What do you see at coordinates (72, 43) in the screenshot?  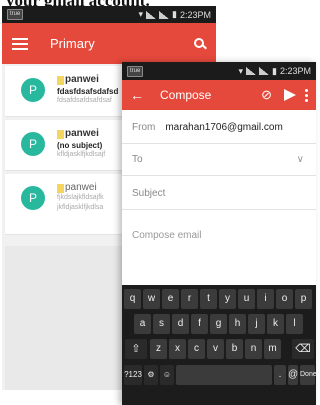 I see `inbox-title: Primary` at bounding box center [72, 43].